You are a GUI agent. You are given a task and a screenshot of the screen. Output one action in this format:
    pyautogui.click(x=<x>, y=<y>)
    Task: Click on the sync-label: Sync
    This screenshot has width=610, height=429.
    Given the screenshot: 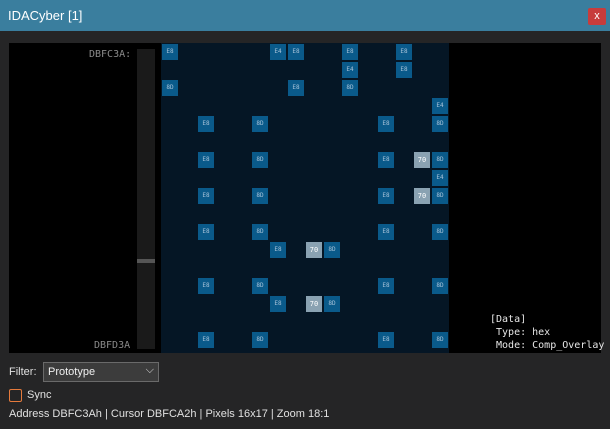 What is the action you would take?
    pyautogui.click(x=39, y=395)
    